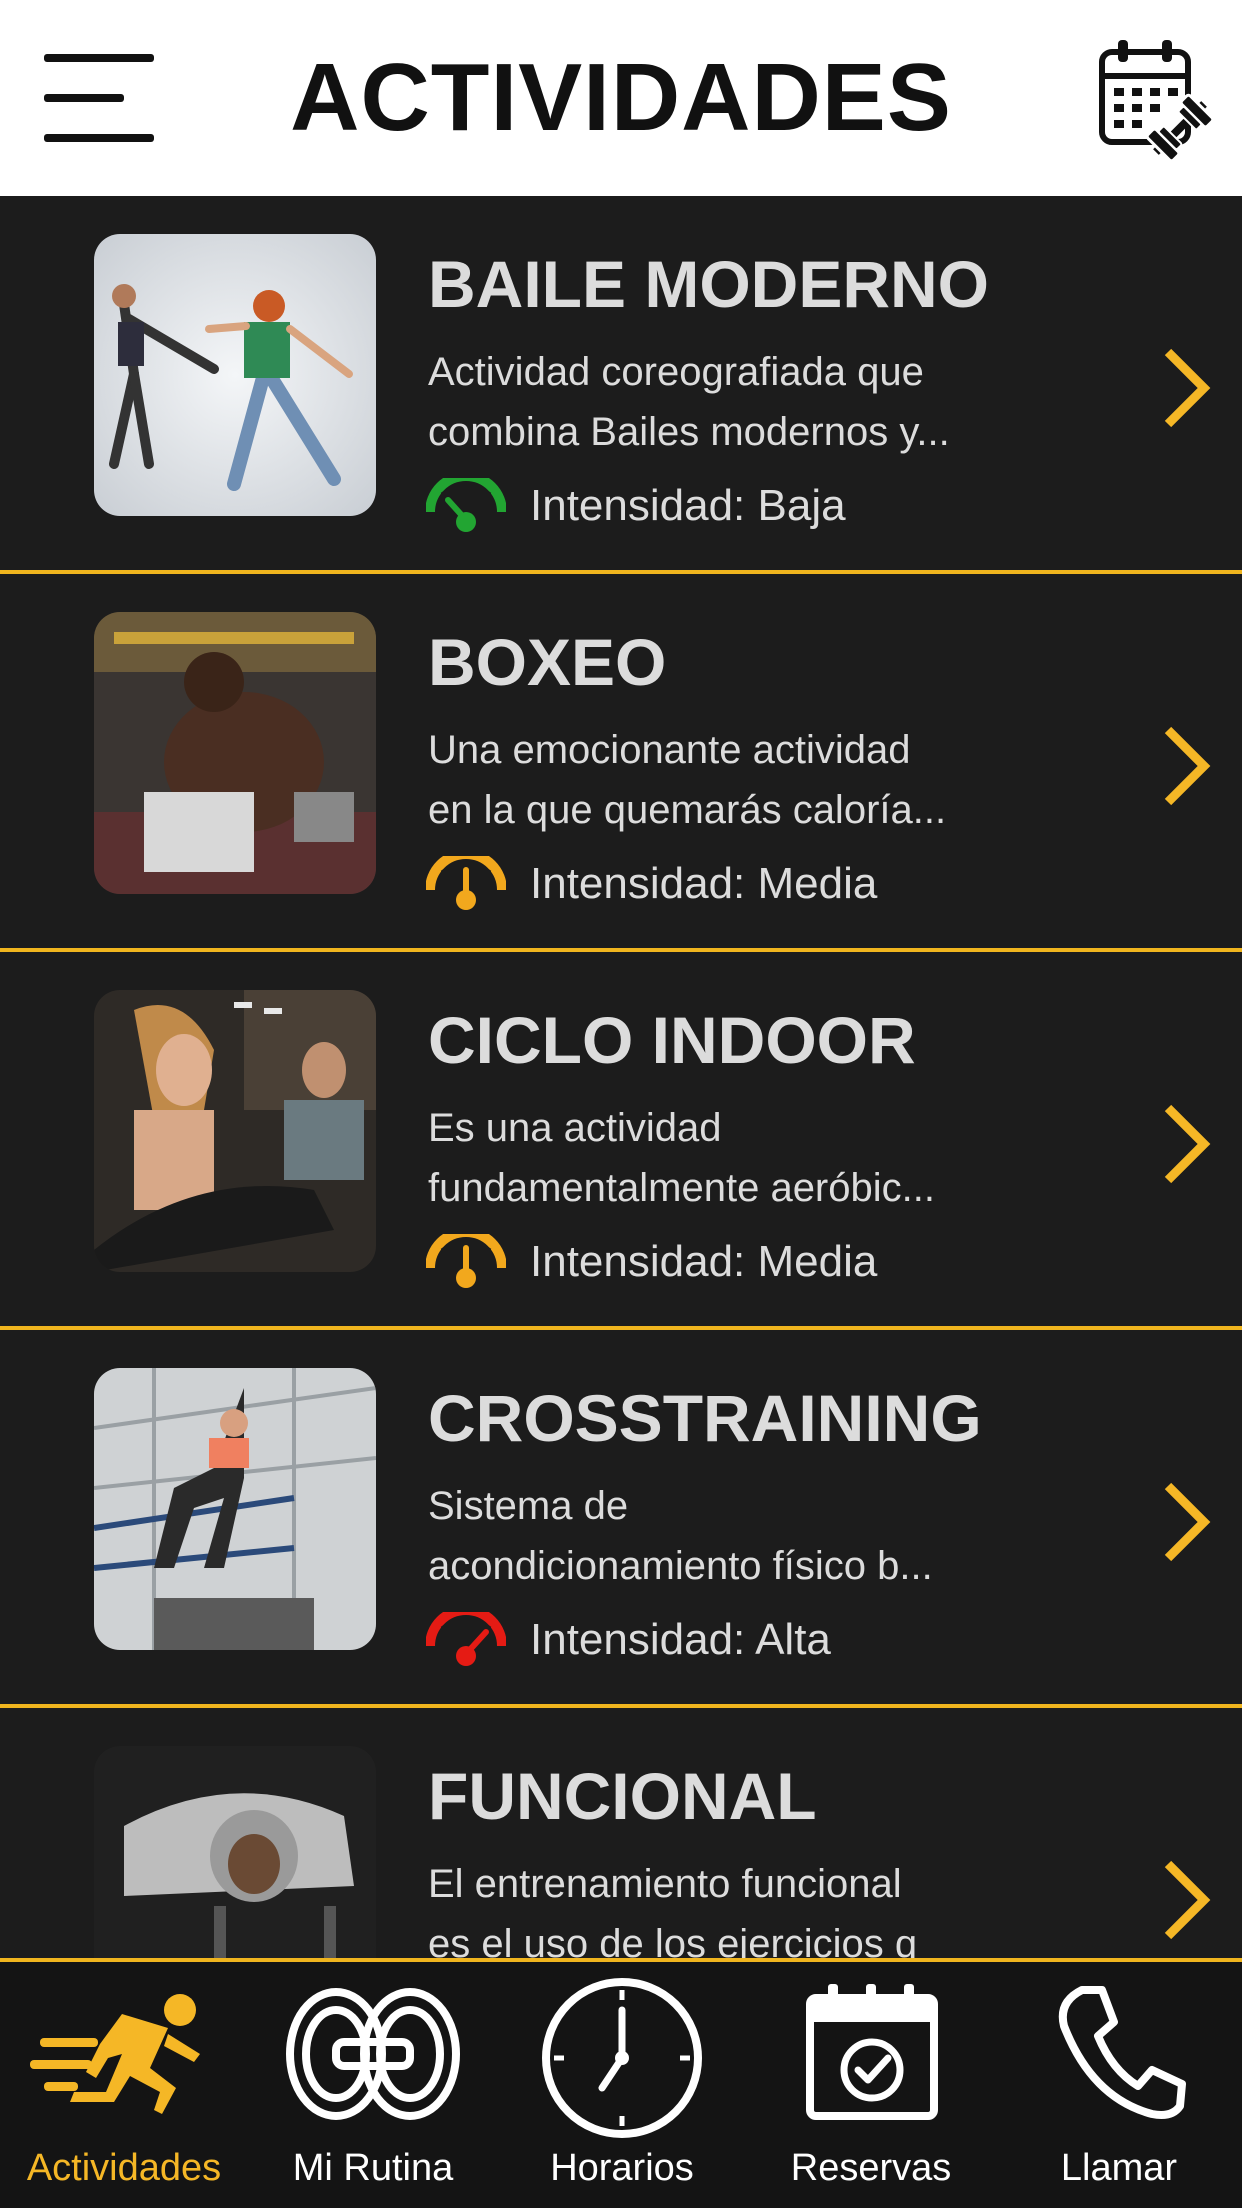  Describe the element at coordinates (373, 2168) in the screenshot. I see `nav-label: Mi Rutina` at that location.